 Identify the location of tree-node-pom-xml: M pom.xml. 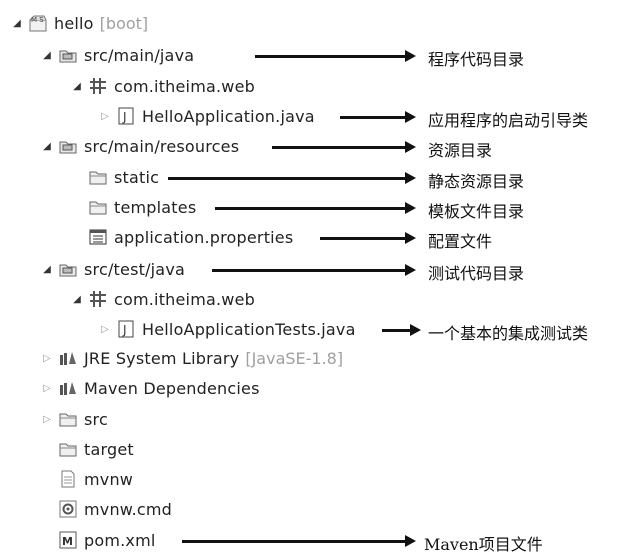
(107, 540).